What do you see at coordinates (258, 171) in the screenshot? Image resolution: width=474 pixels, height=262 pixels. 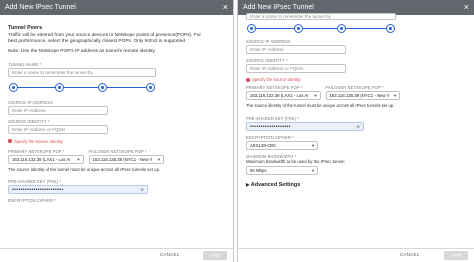 I see `bandwidth-value: 50 Mbps` at bounding box center [258, 171].